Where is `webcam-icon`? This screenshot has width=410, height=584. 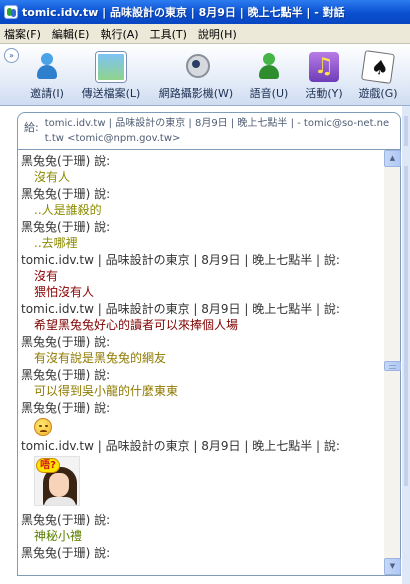
webcam-icon is located at coordinates (196, 67).